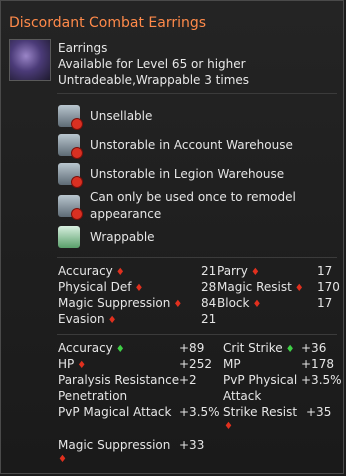  I want to click on stat-parry-value: 17, so click(325, 271).